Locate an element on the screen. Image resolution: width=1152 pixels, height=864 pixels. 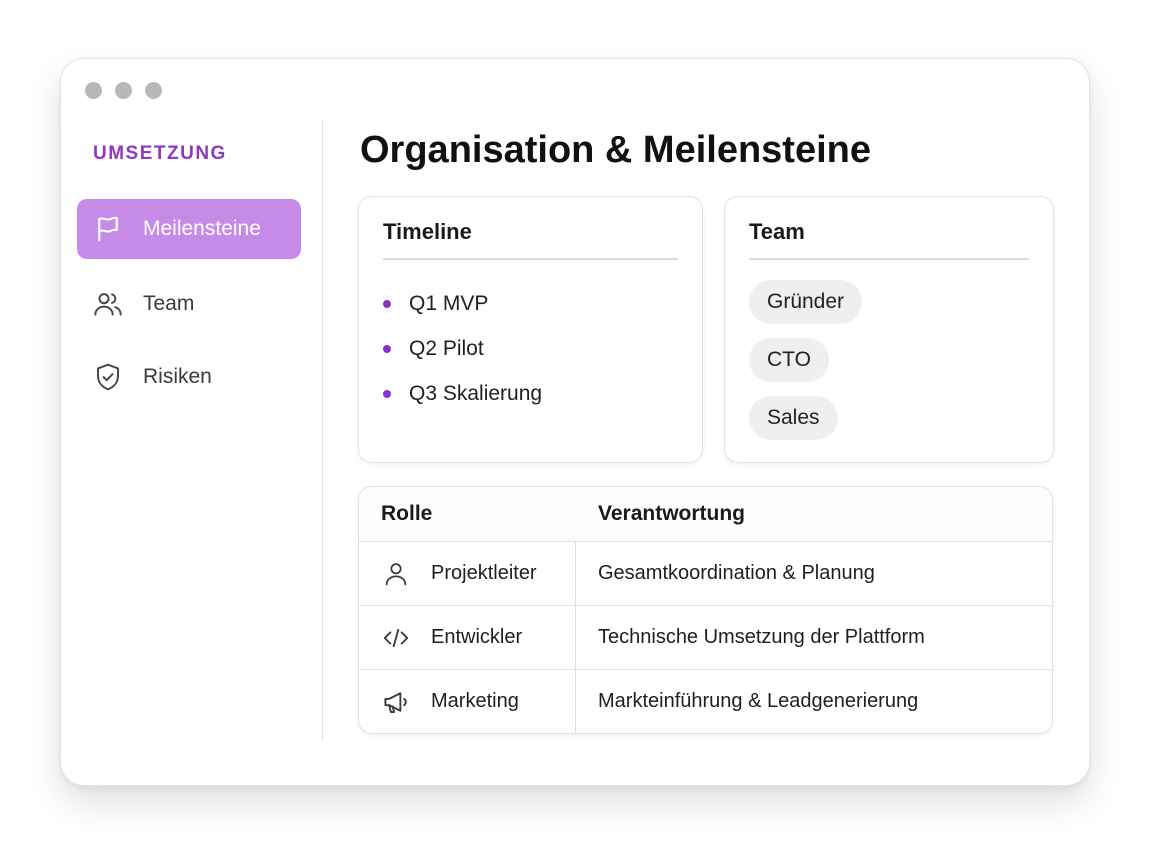
responsibility-cell: Markteinführung & Leadgenerierung is located at coordinates (814, 701).